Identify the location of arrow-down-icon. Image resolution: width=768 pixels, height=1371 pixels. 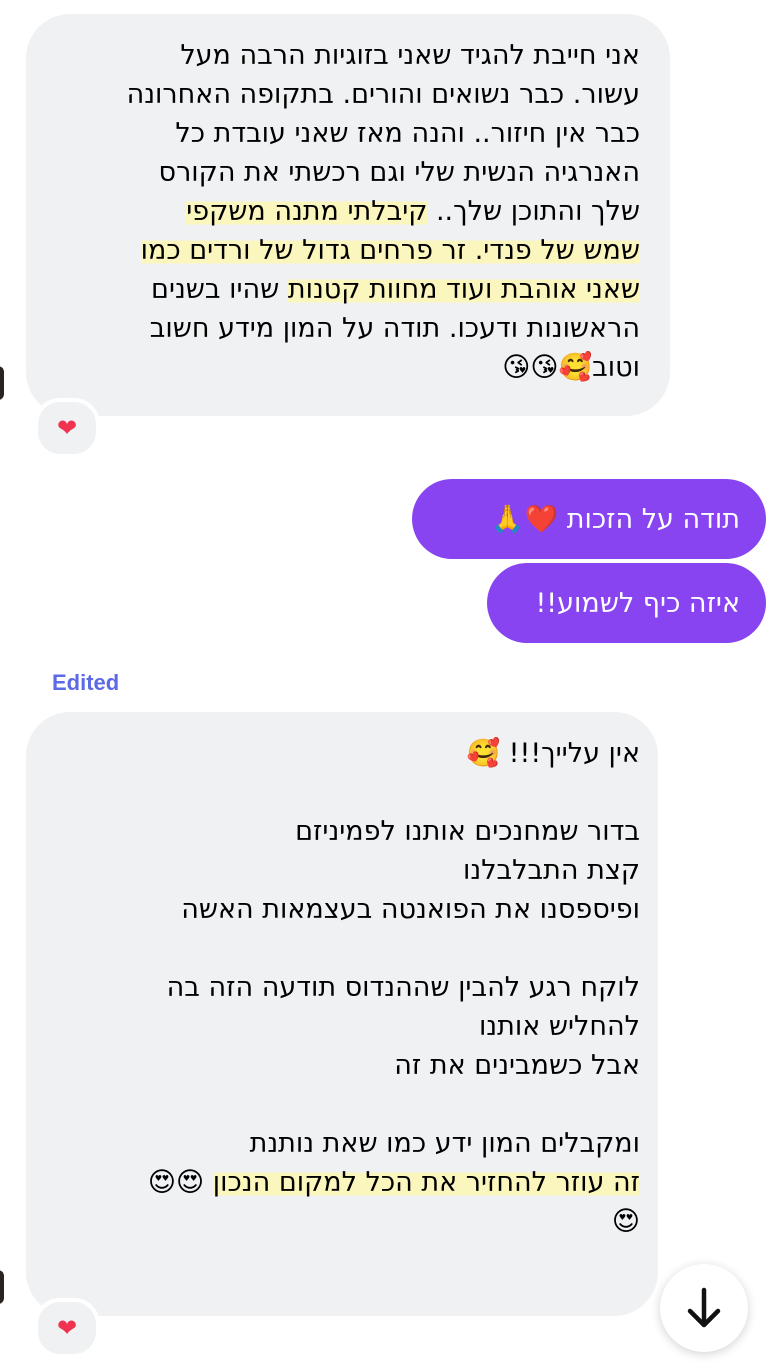
(704, 1307).